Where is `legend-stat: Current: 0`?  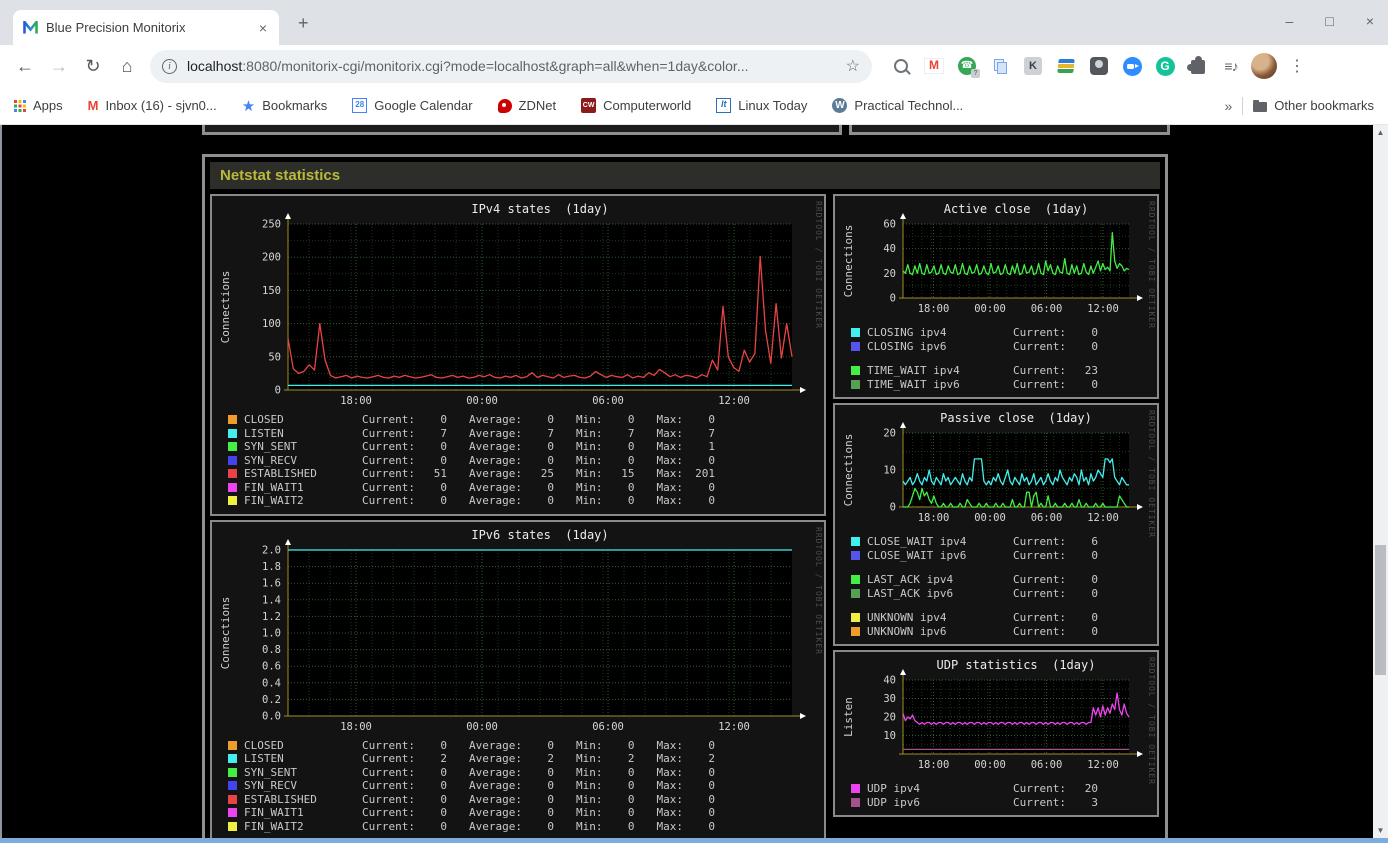 legend-stat: Current: 0 is located at coordinates (404, 827).